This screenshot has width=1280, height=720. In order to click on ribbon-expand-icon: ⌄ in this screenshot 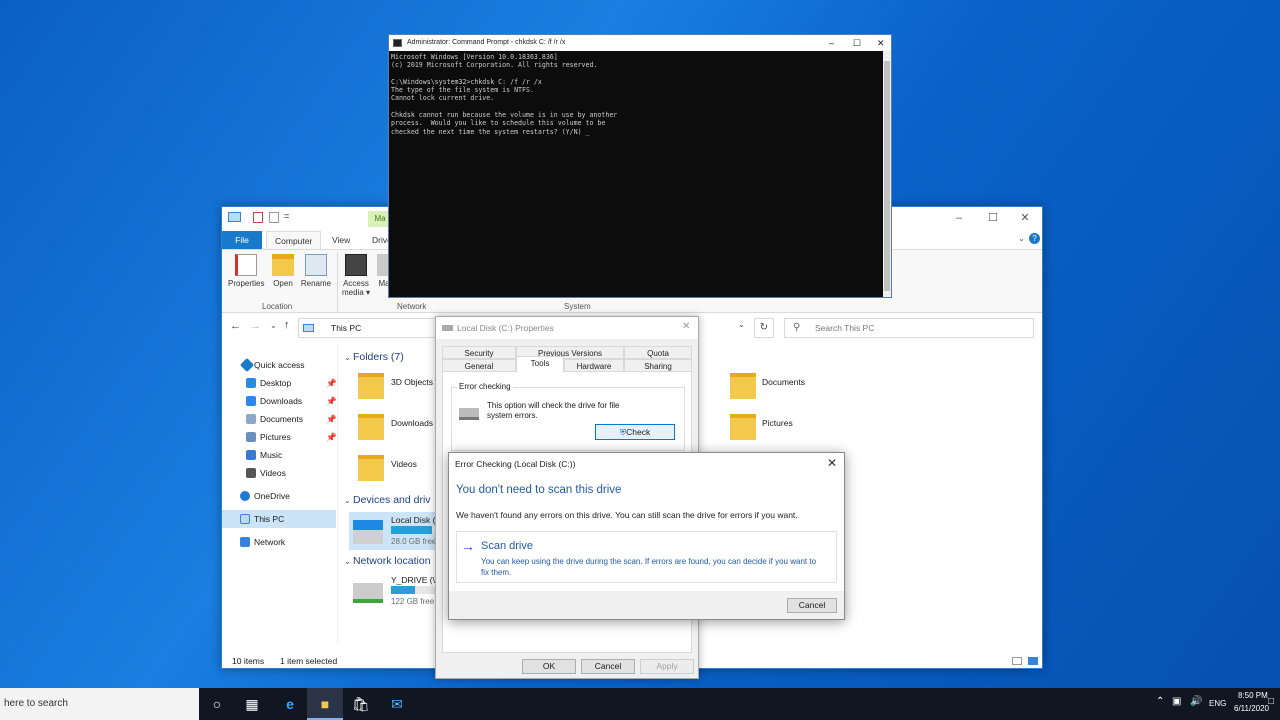, I will do `click(1021, 238)`.